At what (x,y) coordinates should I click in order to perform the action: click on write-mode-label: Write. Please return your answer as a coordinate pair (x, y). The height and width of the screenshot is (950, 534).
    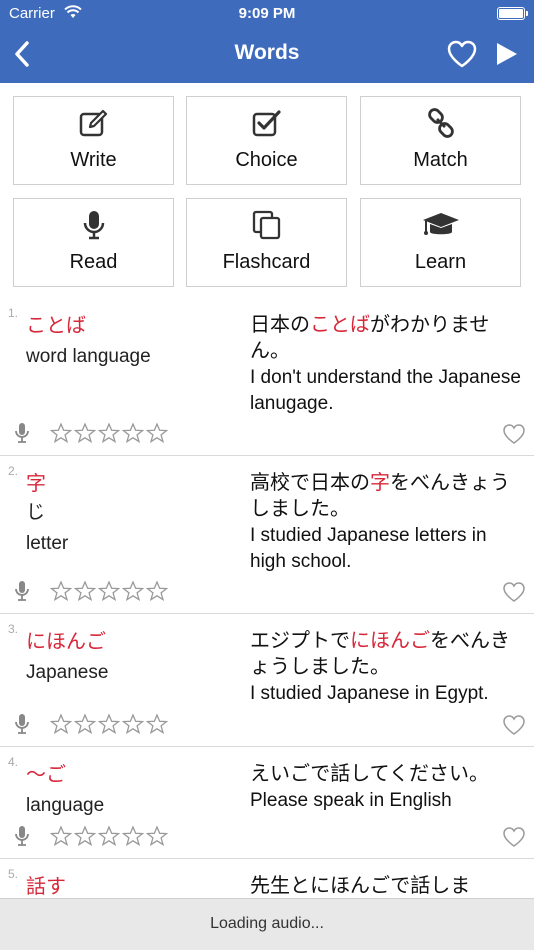
    Looking at the image, I should click on (93, 160).